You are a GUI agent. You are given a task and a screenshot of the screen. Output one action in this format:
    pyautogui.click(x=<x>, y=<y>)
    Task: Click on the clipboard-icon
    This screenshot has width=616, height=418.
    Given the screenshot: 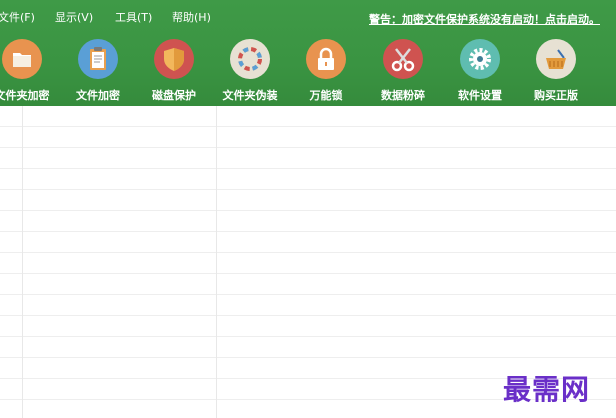 What is the action you would take?
    pyautogui.click(x=98, y=59)
    